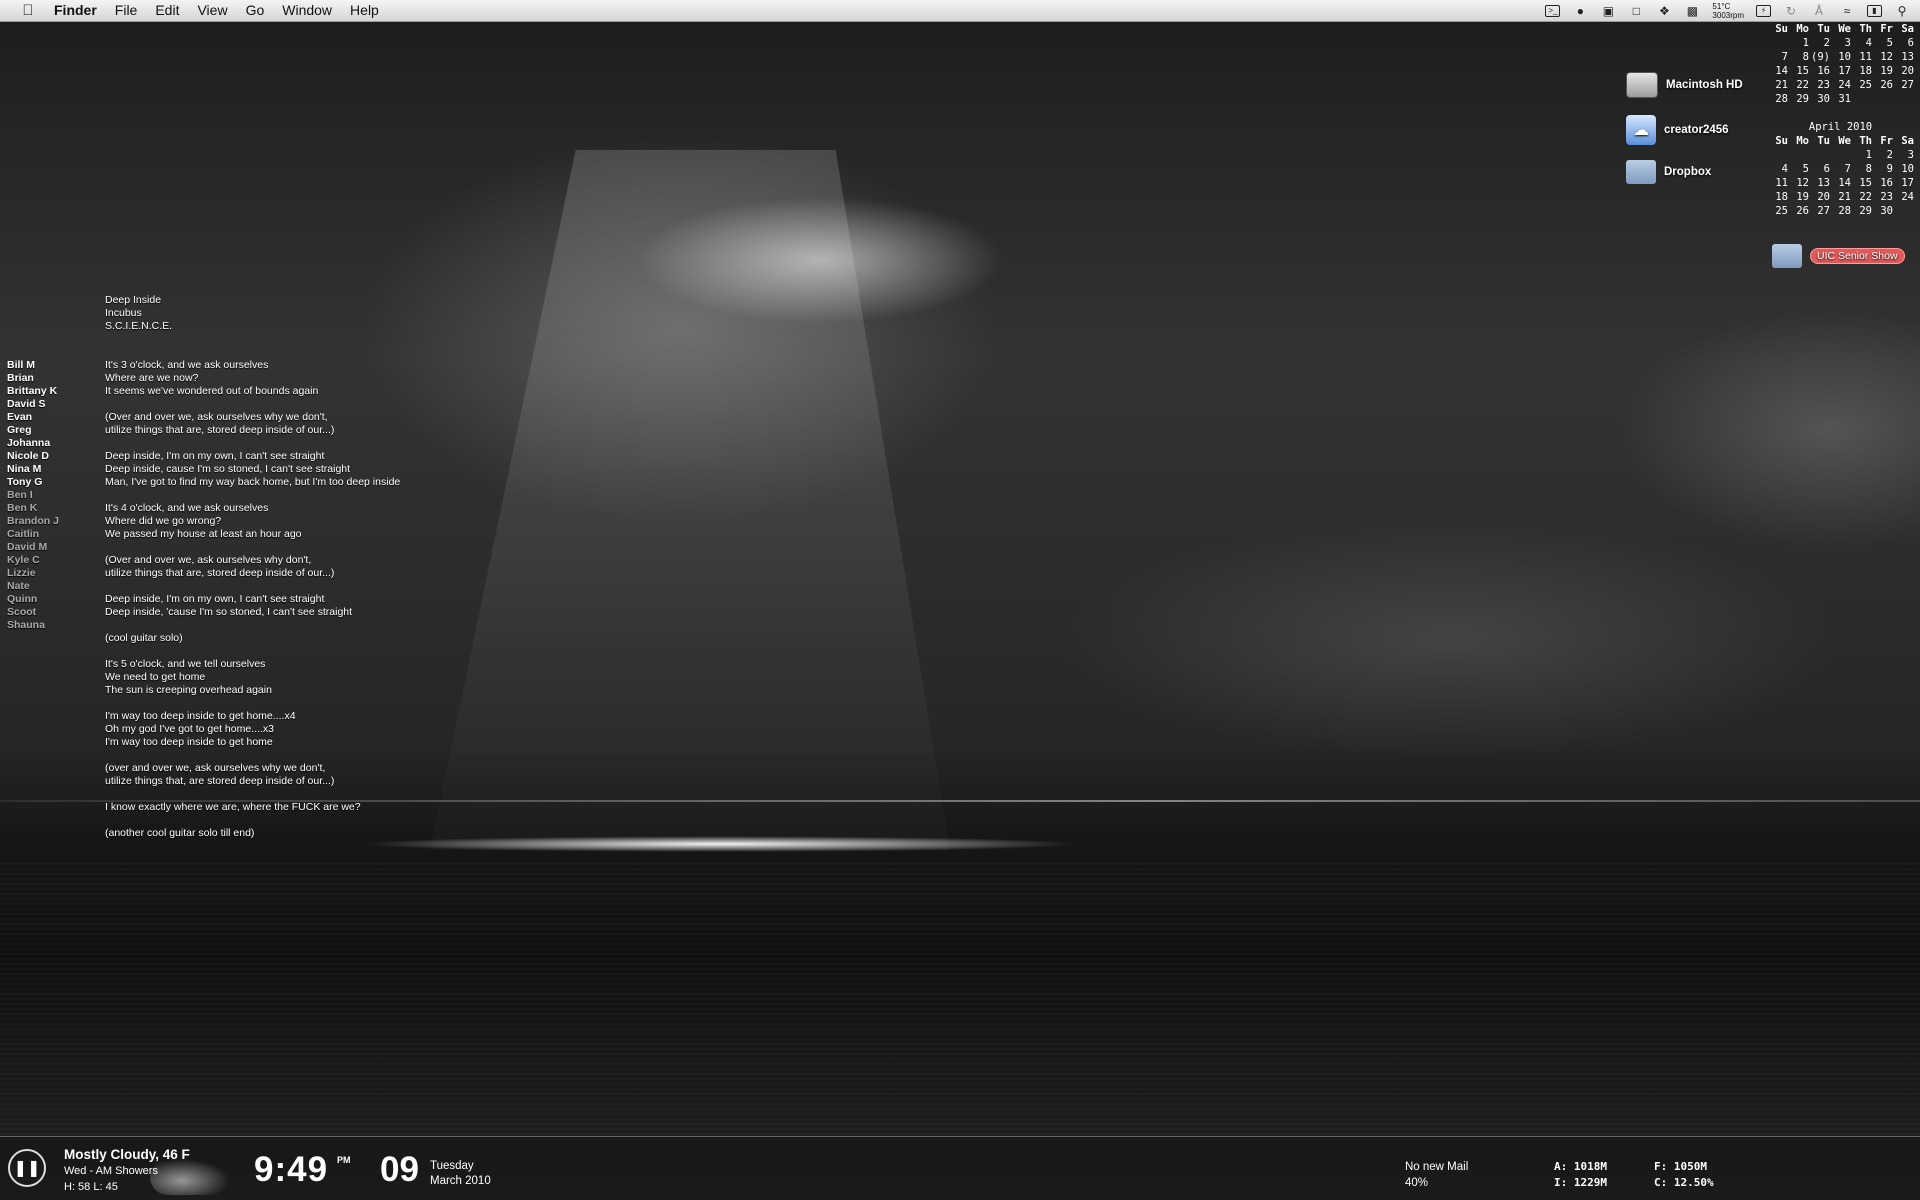 The width and height of the screenshot is (1920, 1200). Describe the element at coordinates (1802, 141) in the screenshot. I see `weekday-label: Mo` at that location.